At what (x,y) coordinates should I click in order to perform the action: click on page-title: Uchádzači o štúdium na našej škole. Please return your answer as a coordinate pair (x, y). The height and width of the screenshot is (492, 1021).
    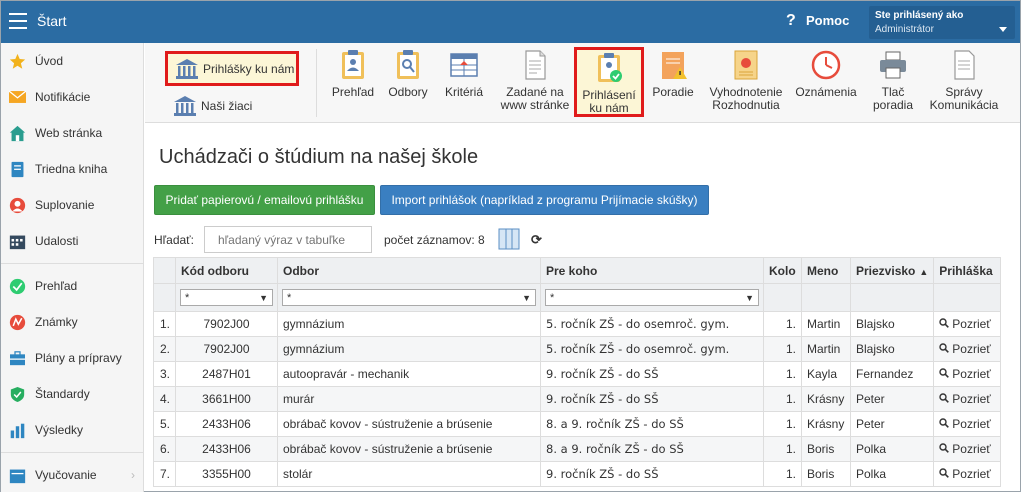
    Looking at the image, I should click on (319, 157).